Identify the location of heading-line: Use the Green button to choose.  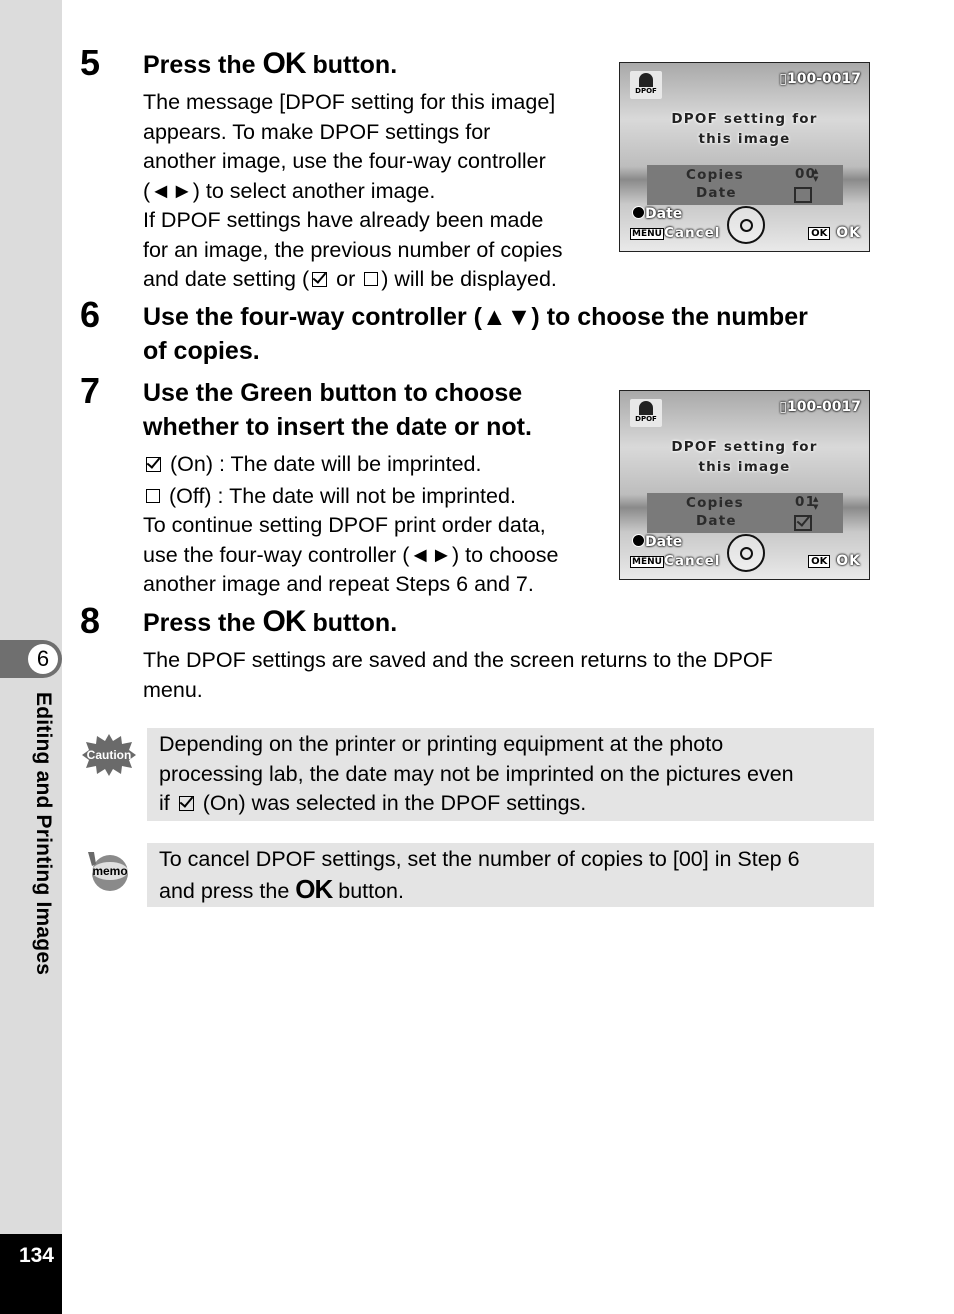
(333, 393).